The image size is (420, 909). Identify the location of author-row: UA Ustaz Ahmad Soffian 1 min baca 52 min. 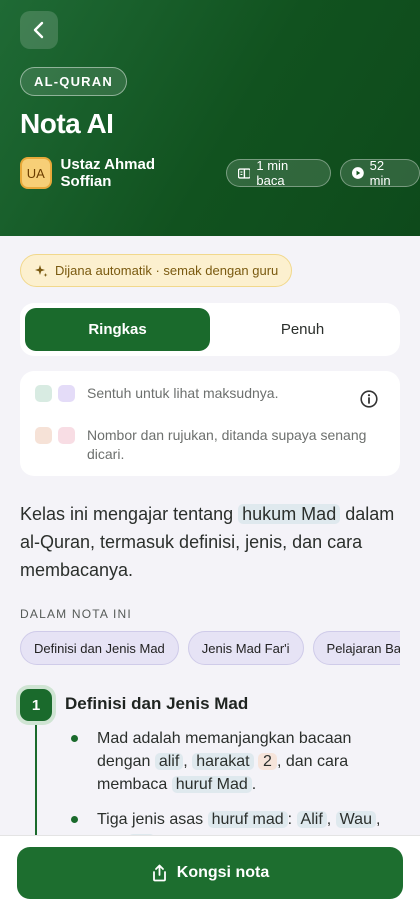
(220, 173).